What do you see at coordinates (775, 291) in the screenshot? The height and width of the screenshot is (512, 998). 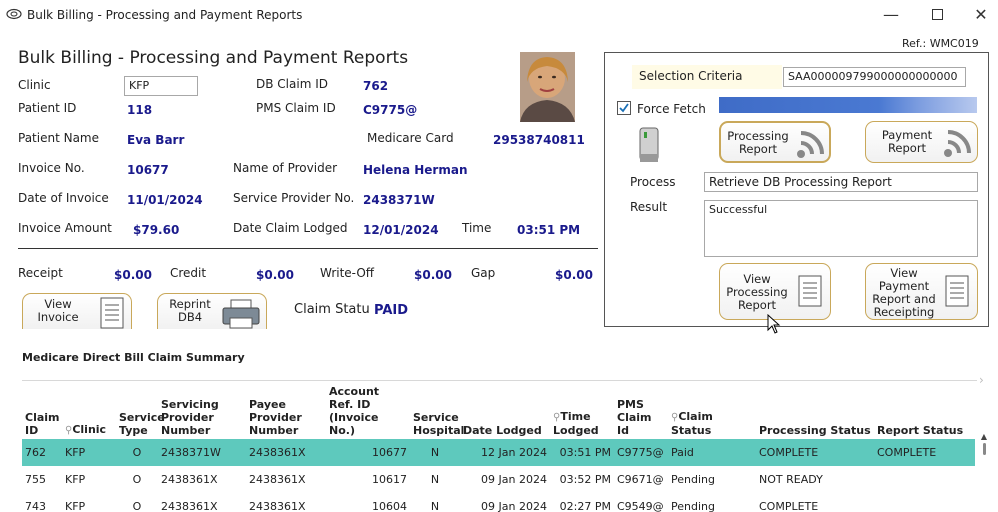 I see `view-processing-report-button: View Processing Report` at bounding box center [775, 291].